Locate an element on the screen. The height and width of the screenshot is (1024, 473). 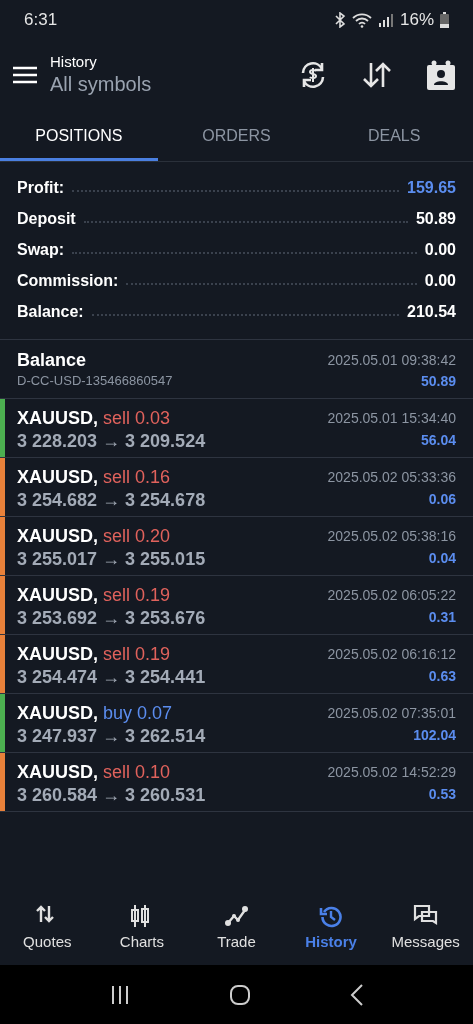
price-range: 3 253.692 → 3 253.676 is located at coordinates (111, 618).